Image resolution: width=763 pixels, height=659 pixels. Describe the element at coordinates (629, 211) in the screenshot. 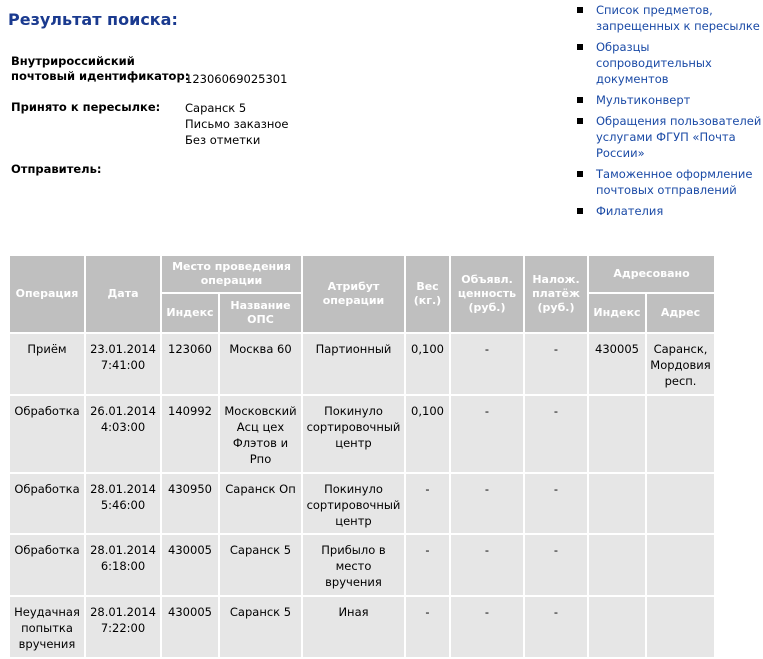

I see `link-philately: Филателия` at that location.